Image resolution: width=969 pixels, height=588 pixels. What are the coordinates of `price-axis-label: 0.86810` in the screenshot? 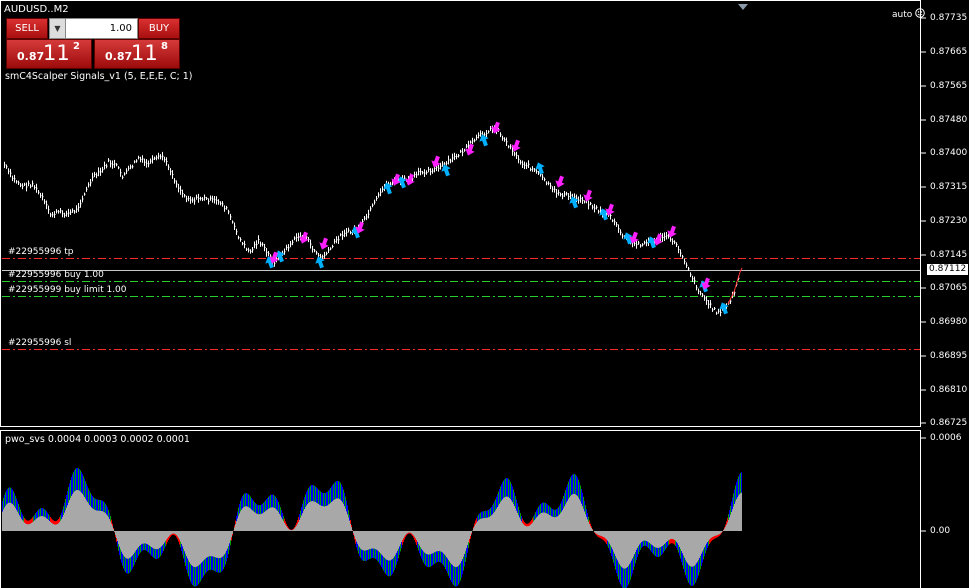 It's located at (949, 390).